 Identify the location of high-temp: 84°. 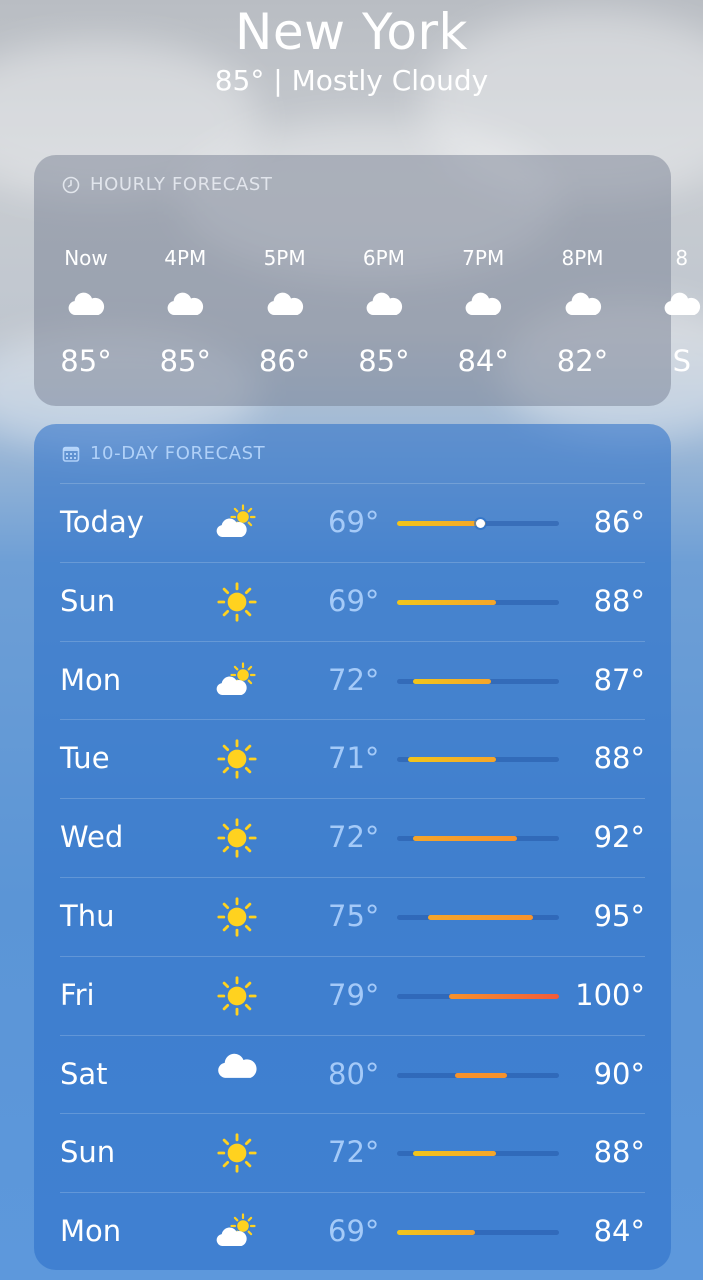
(619, 1231).